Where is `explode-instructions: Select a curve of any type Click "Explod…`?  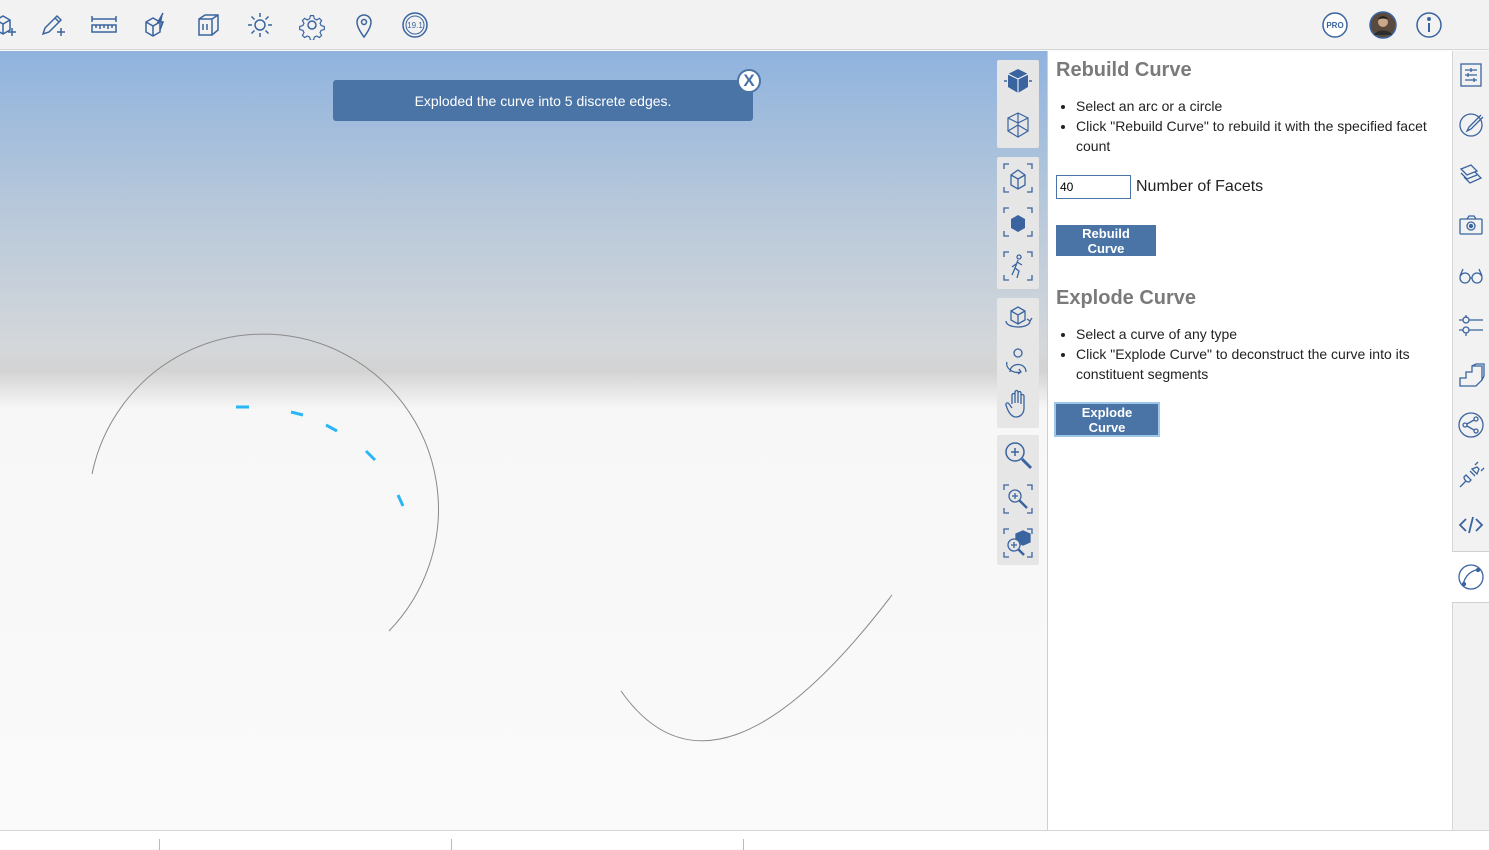
explode-instructions: Select a curve of any type Click "Explod… is located at coordinates (1256, 354).